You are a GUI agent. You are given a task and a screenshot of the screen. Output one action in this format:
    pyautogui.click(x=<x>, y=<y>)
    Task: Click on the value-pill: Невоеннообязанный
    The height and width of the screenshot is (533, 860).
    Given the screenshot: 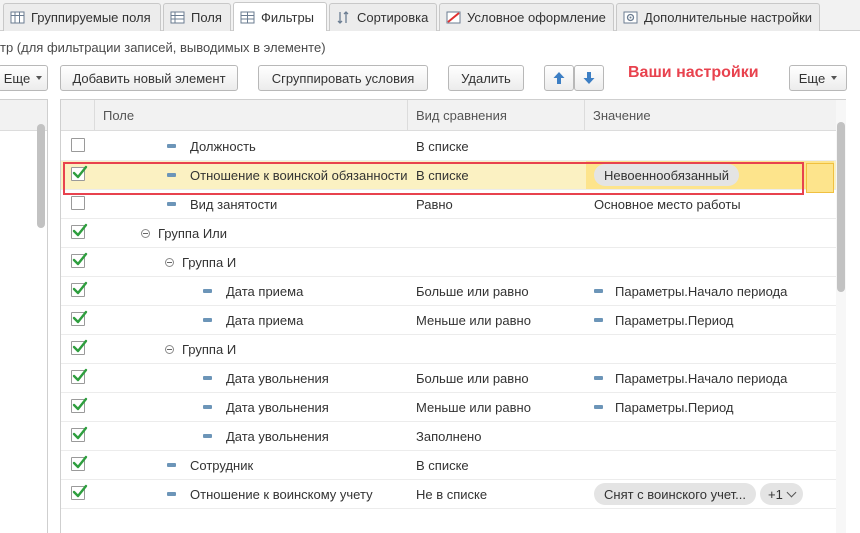 What is the action you would take?
    pyautogui.click(x=667, y=175)
    